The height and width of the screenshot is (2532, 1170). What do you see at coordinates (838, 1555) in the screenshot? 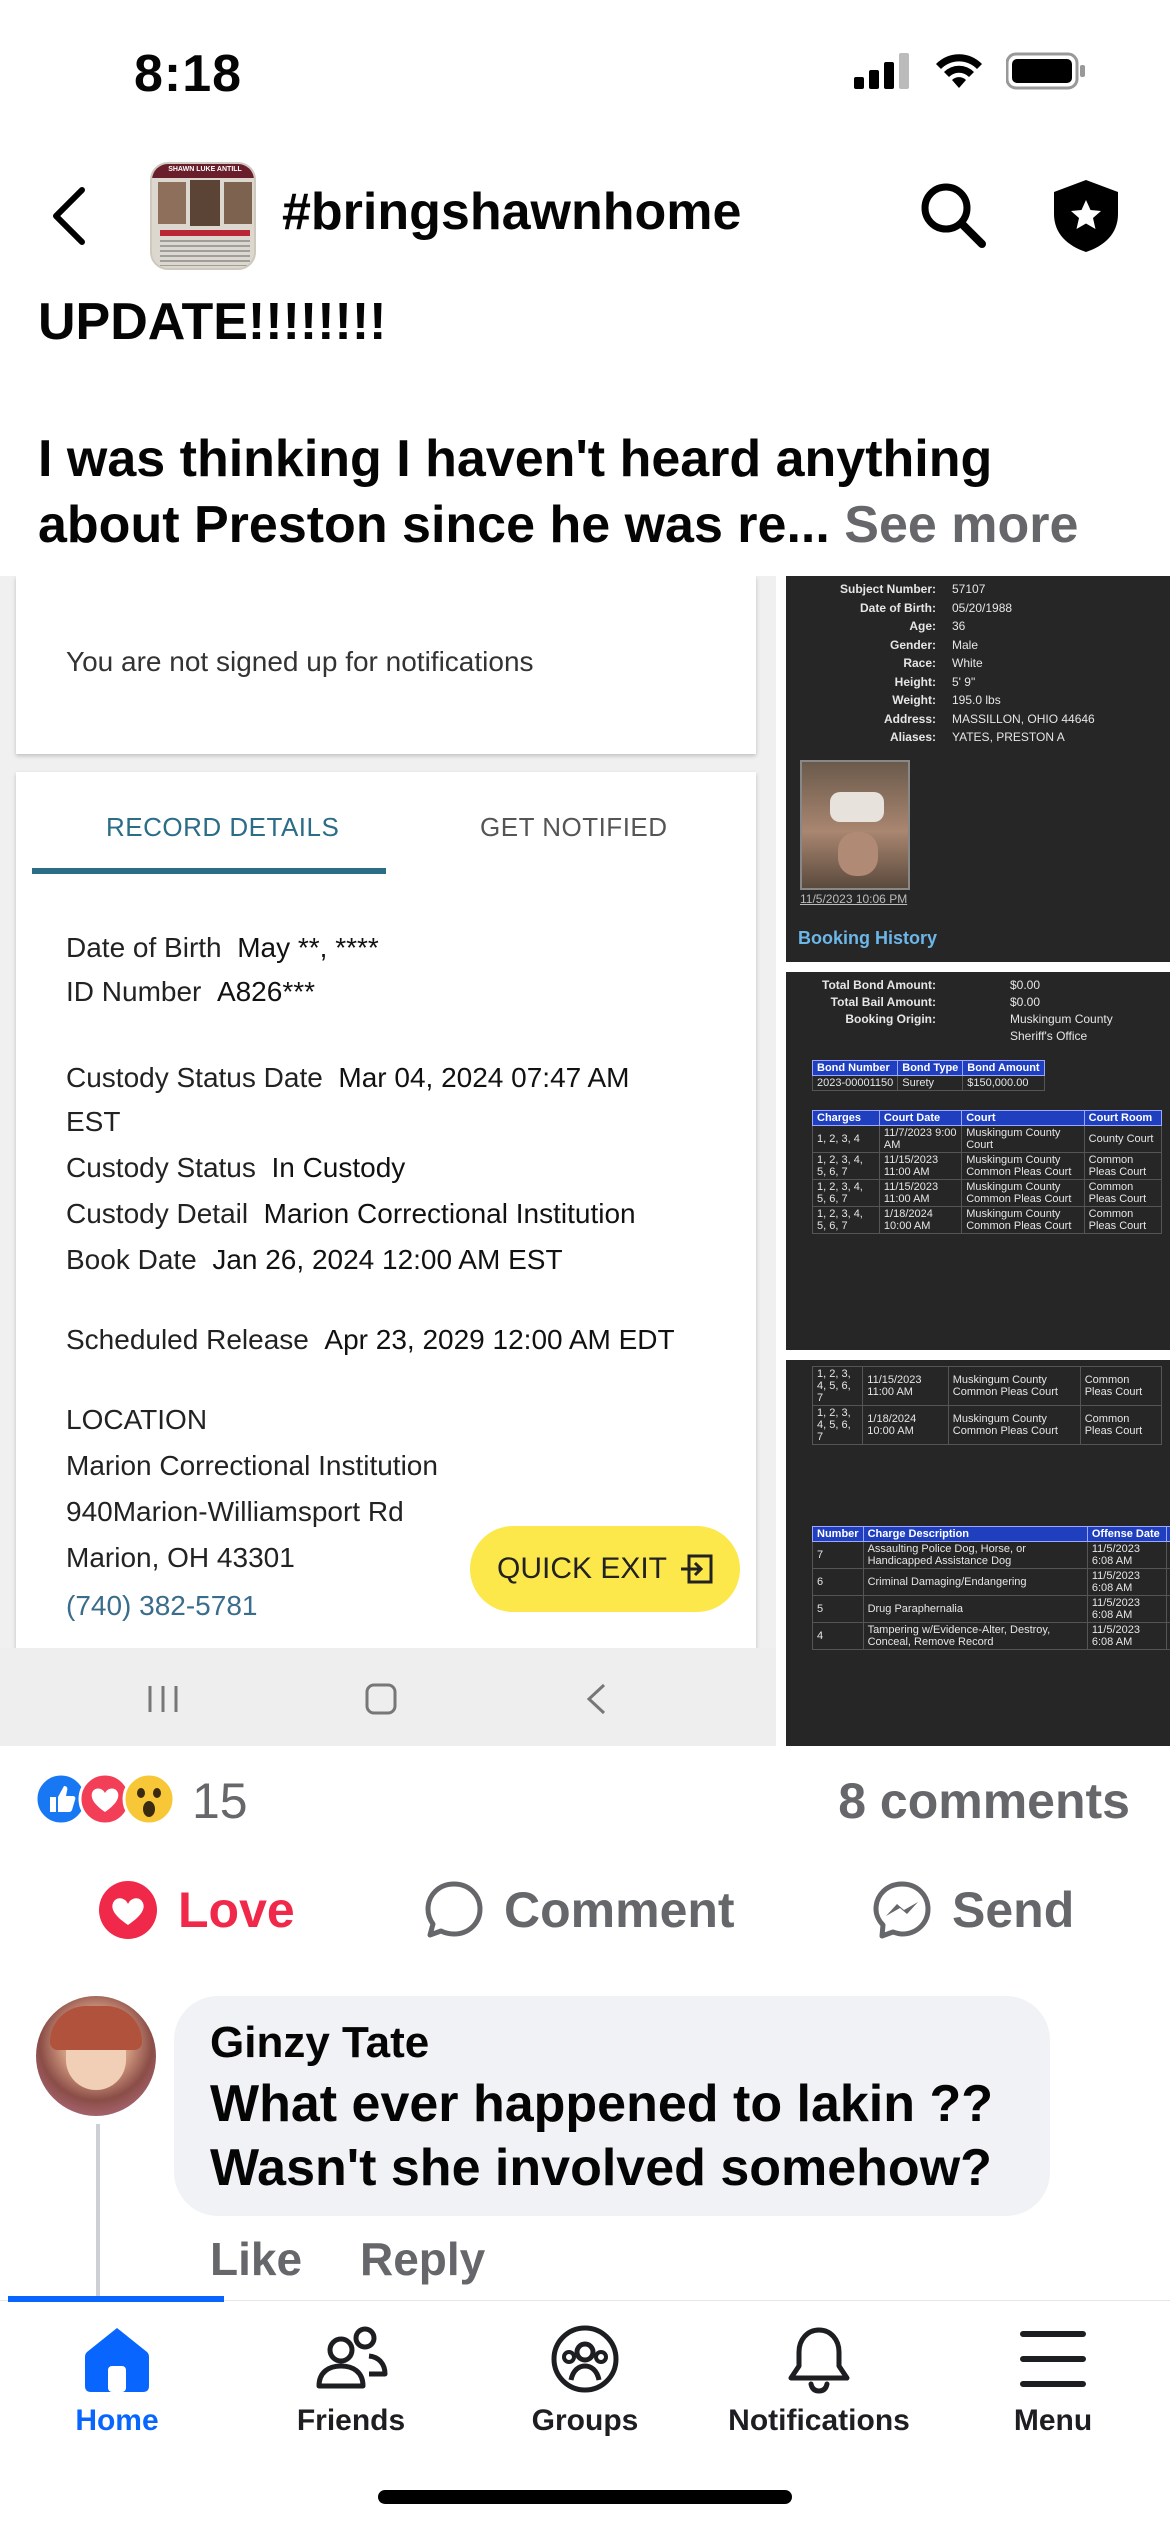
I see `table-cell: 7` at bounding box center [838, 1555].